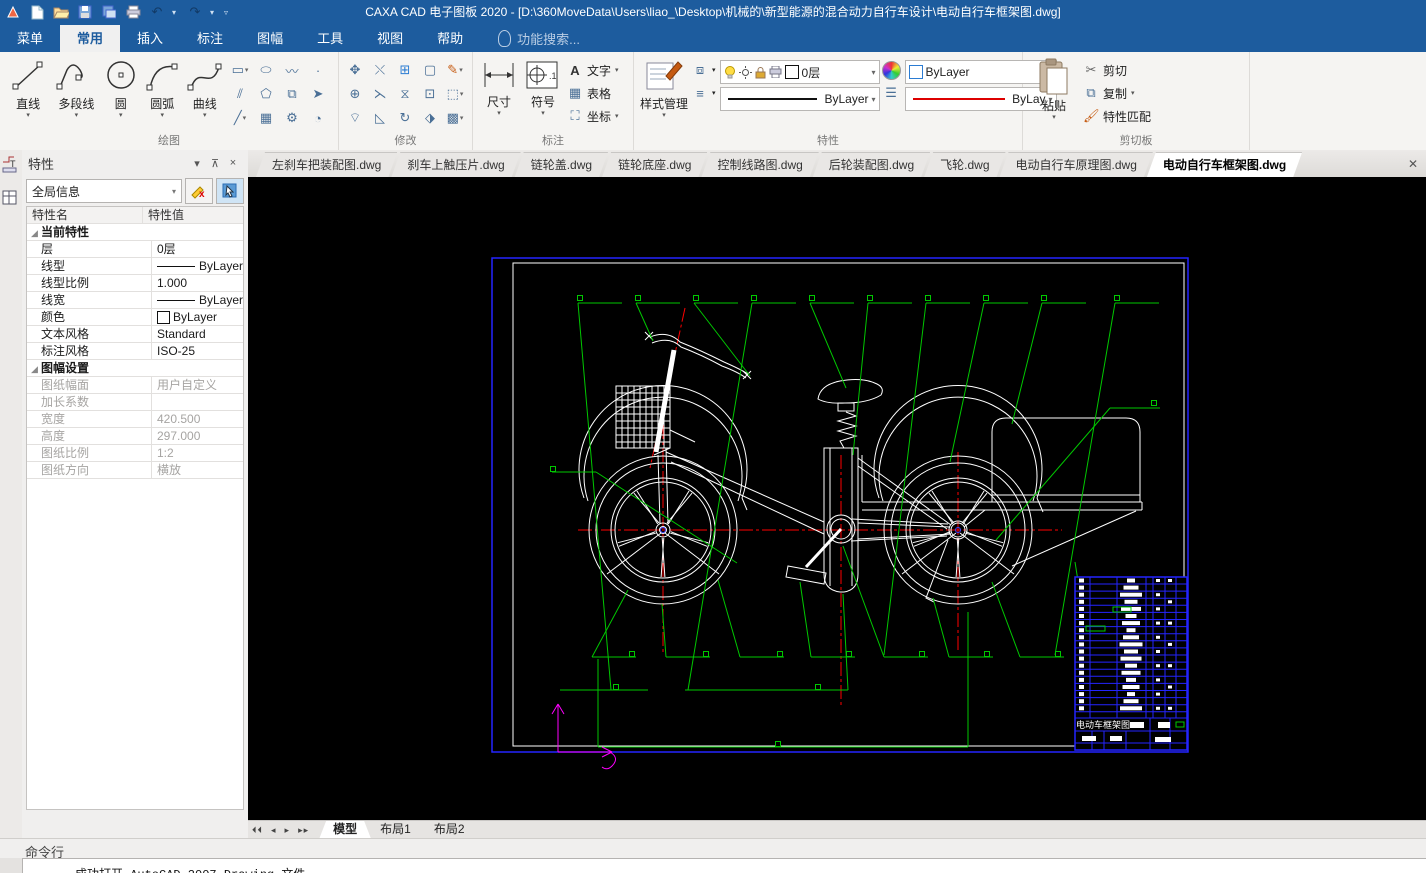 The height and width of the screenshot is (873, 1426). I want to click on property-row: 文本风格 Standard, so click(135, 334).